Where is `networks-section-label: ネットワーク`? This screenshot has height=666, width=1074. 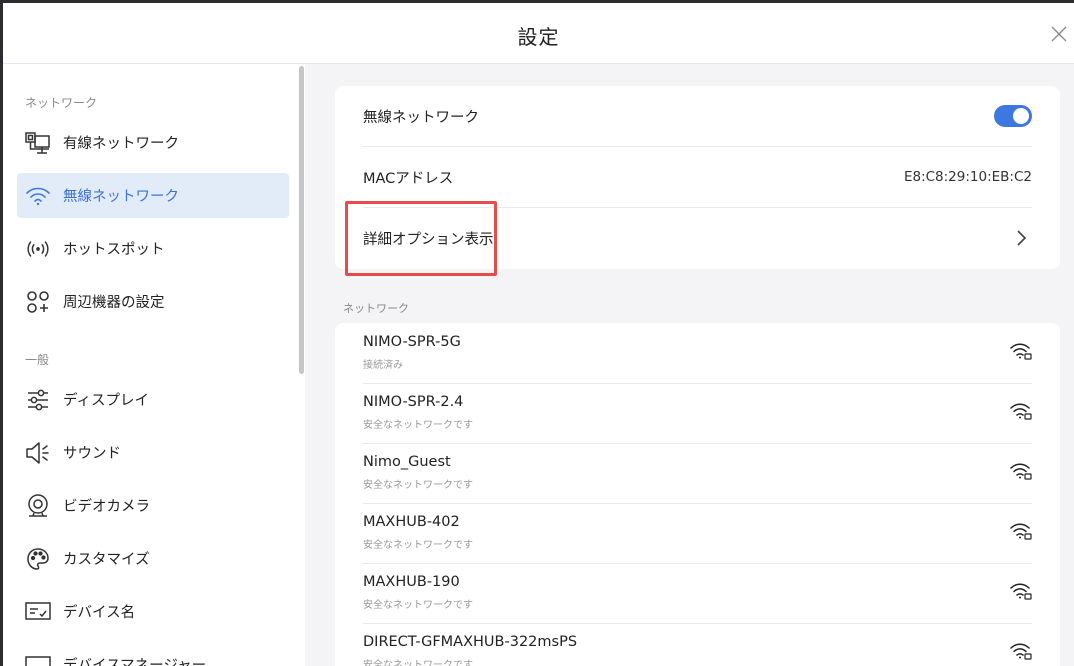
networks-section-label: ネットワーク is located at coordinates (376, 308).